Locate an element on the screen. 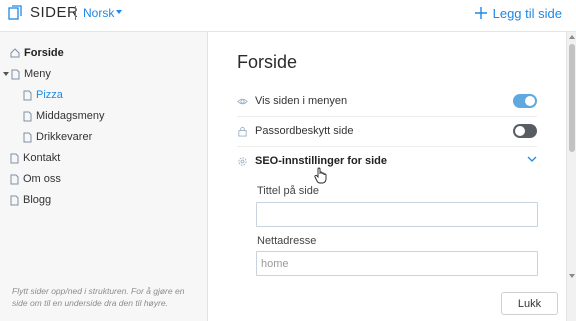  seo-settings-header: SEO-innstillinger for side is located at coordinates (387, 161).